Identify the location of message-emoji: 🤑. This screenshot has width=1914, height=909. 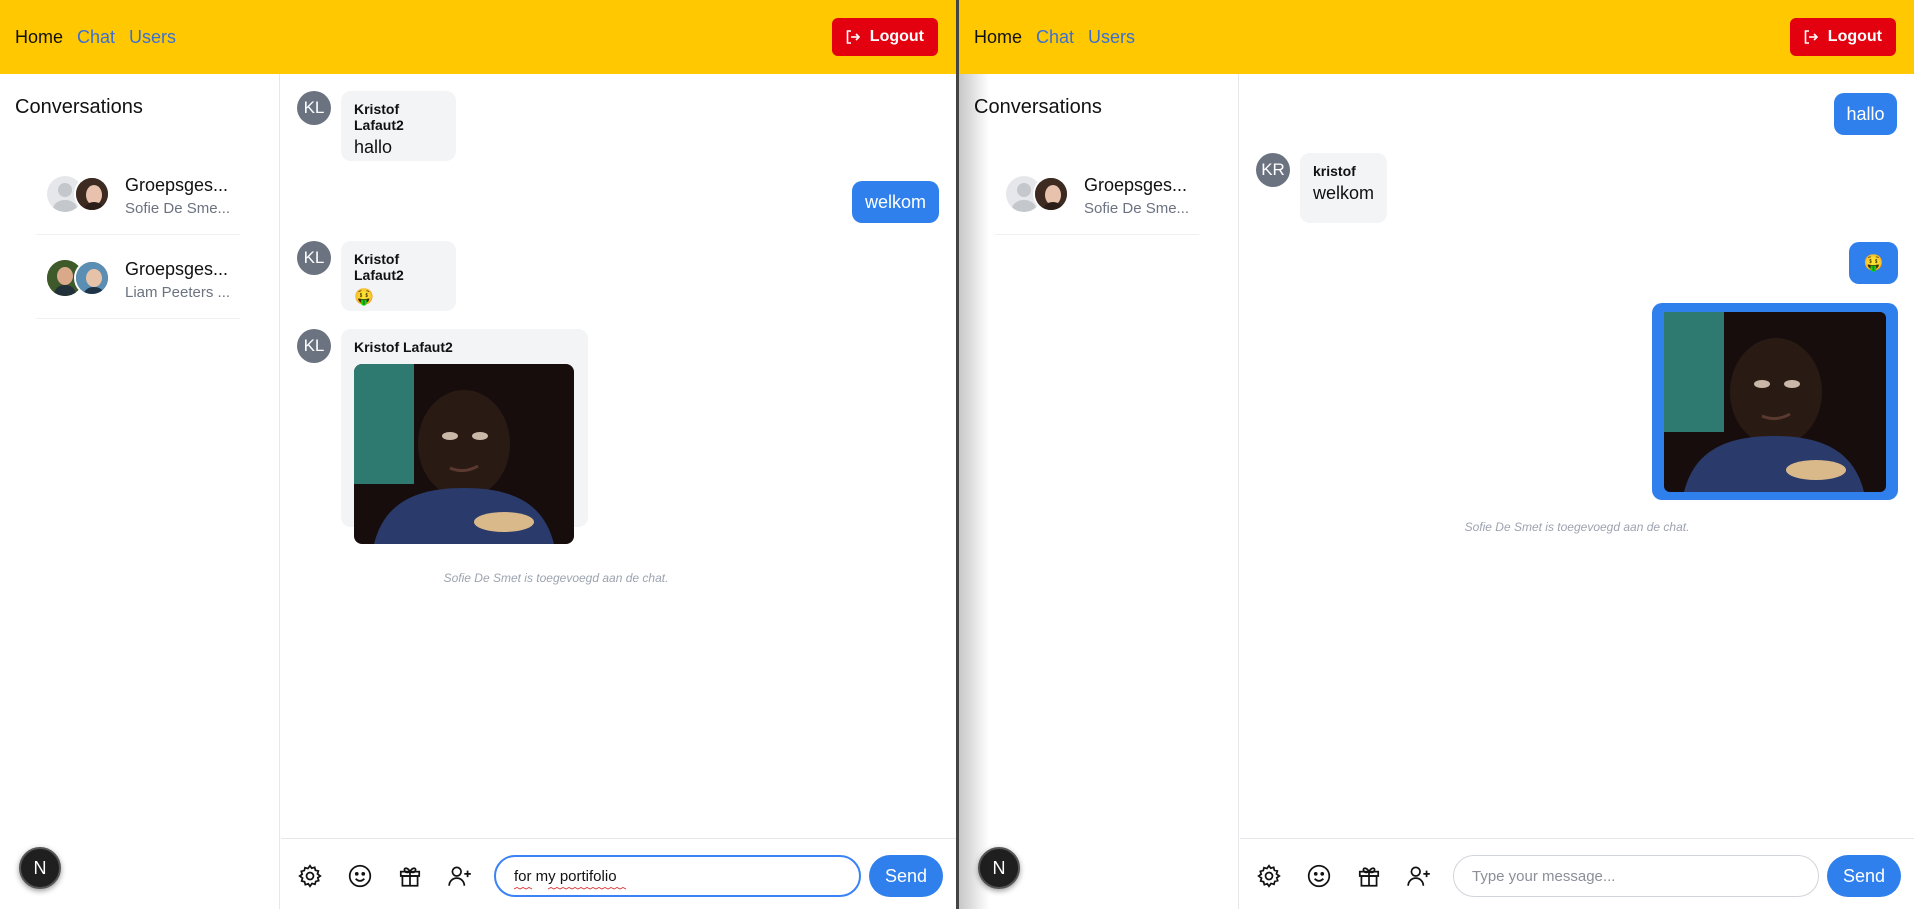
(364, 297).